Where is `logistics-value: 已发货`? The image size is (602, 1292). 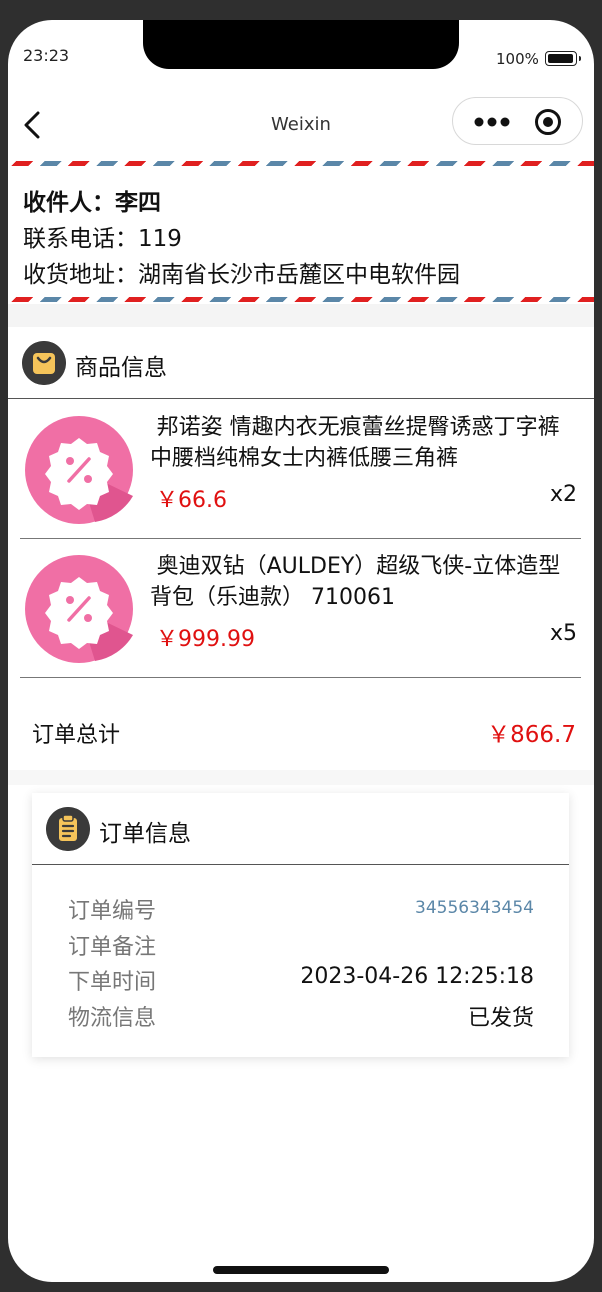
logistics-value: 已发货 is located at coordinates (500, 1018).